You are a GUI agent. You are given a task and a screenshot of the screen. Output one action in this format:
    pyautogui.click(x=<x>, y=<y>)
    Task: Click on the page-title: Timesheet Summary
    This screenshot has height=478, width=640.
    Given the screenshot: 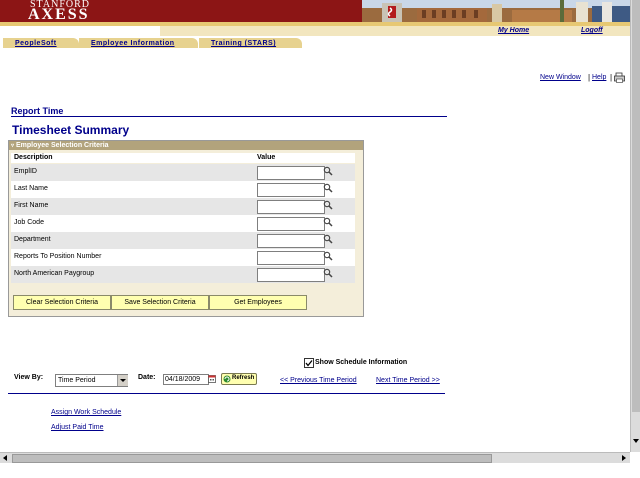 What is the action you would take?
    pyautogui.click(x=71, y=130)
    